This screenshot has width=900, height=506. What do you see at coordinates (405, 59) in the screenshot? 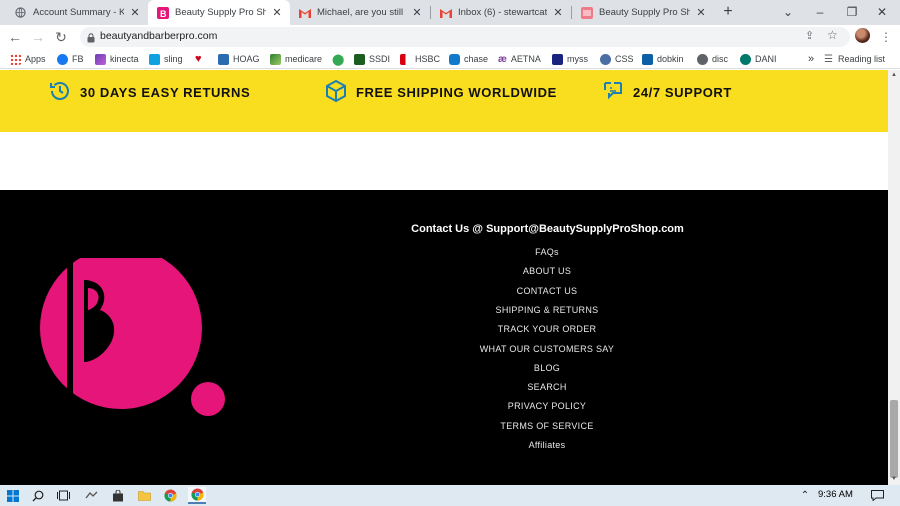
I see `hsbc-icon` at bounding box center [405, 59].